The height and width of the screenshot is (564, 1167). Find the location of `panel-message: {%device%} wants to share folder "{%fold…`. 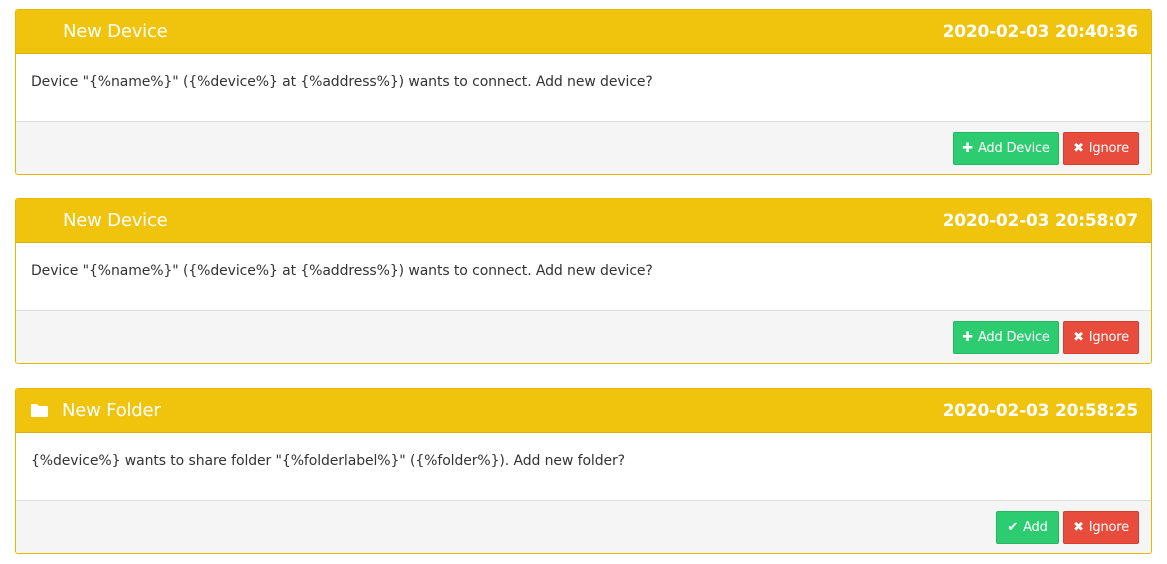

panel-message: {%device%} wants to share folder "{%fold… is located at coordinates (328, 461).